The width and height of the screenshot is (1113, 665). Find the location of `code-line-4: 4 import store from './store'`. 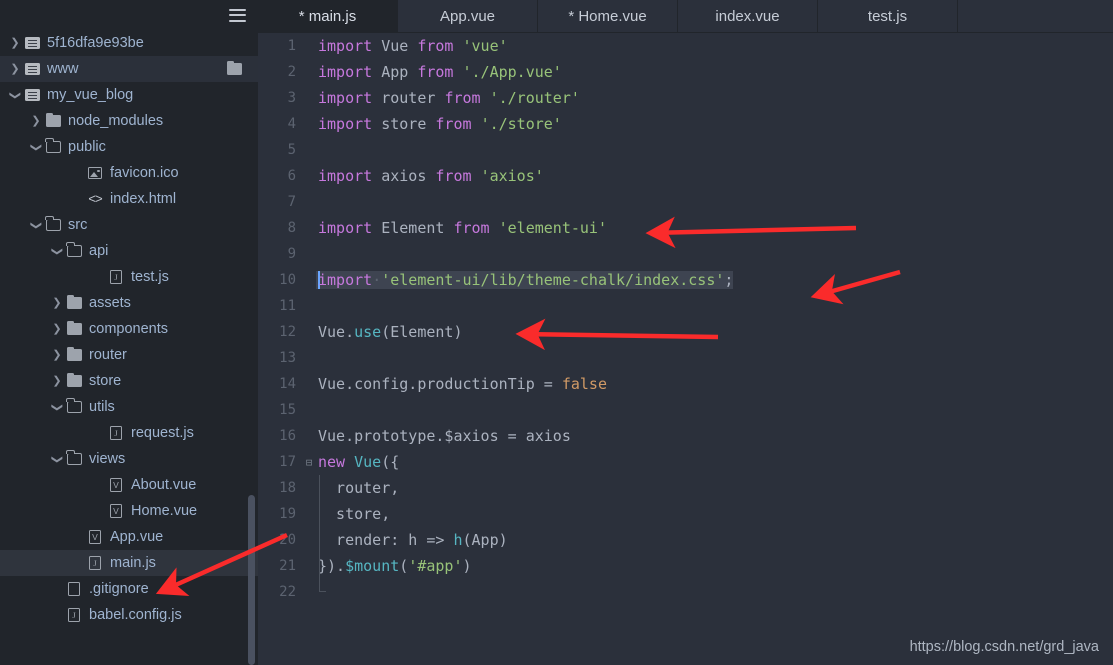

code-line-4: 4 import store from './store' is located at coordinates (685, 124).